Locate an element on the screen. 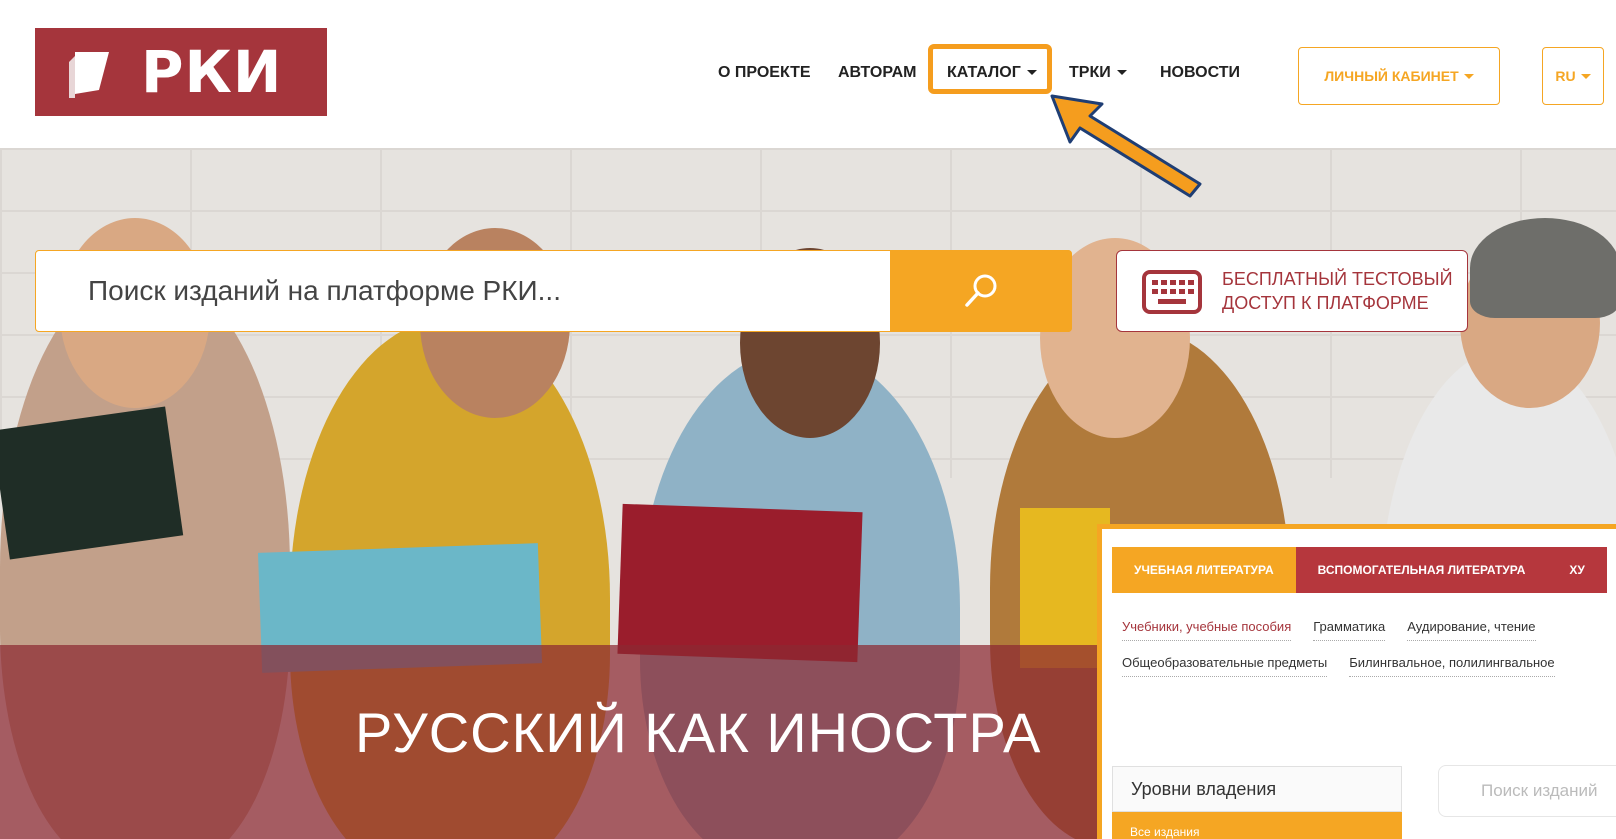 The width and height of the screenshot is (1616, 839). nav-trki-label: ТРКИ is located at coordinates (1090, 72).